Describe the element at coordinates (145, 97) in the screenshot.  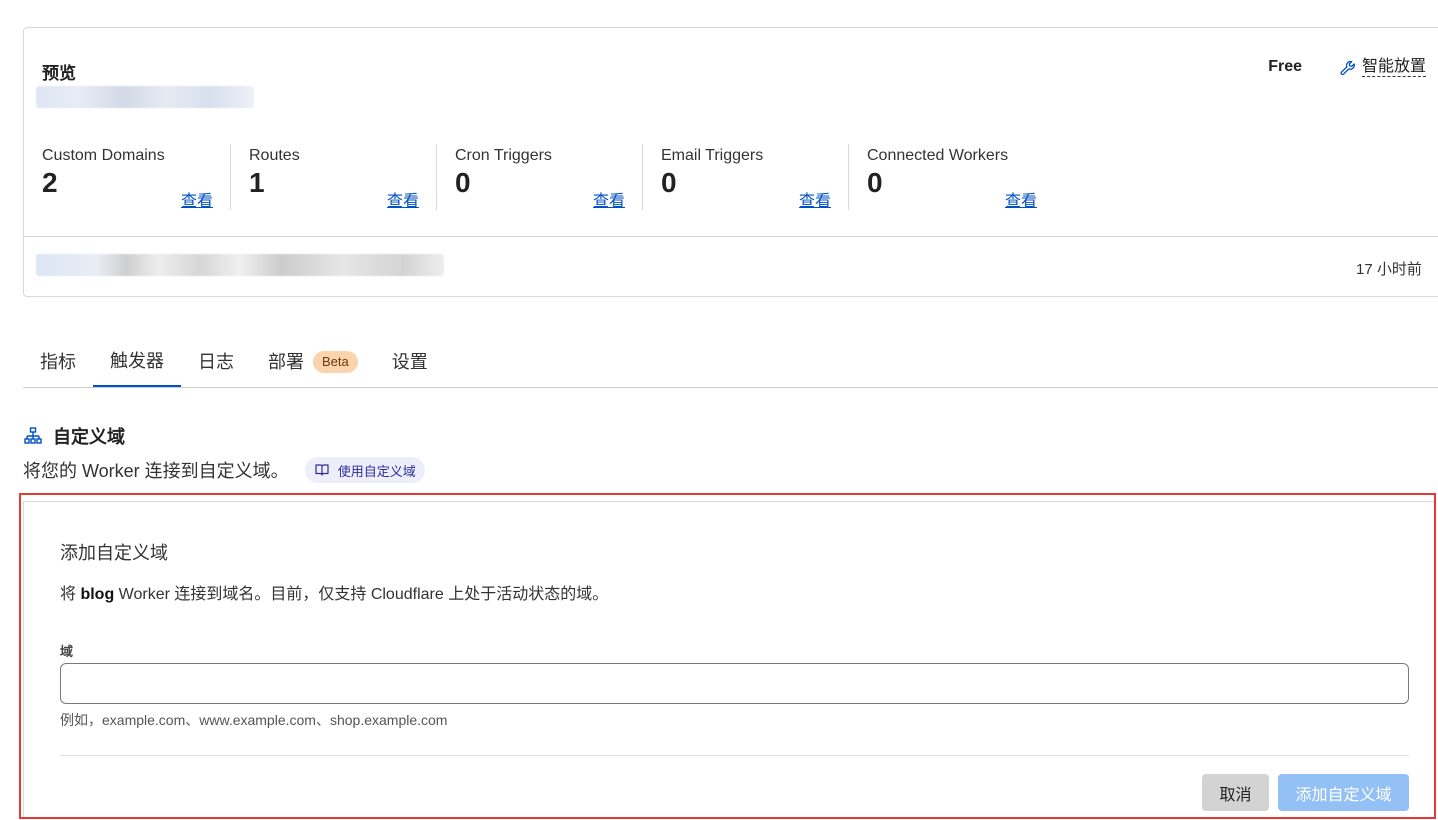
I see `worker-url-redacted` at that location.